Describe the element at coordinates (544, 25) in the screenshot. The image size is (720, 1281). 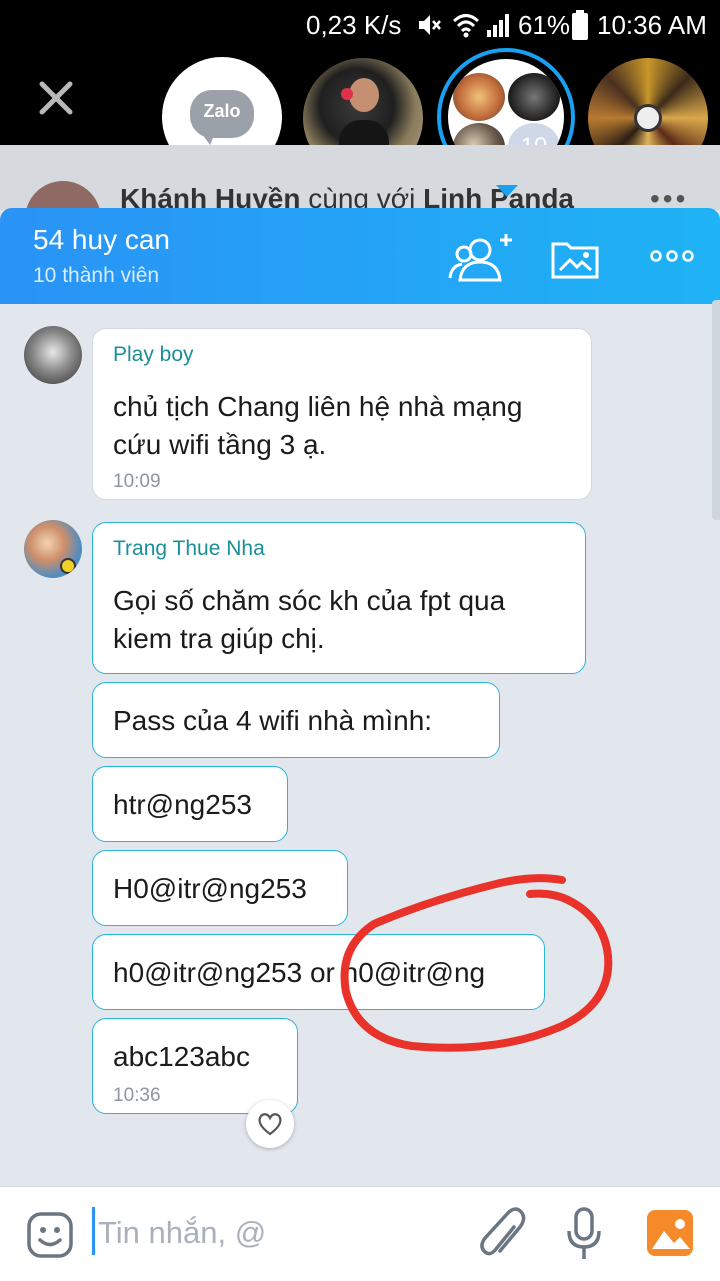
I see `battery-percent: 61%` at that location.